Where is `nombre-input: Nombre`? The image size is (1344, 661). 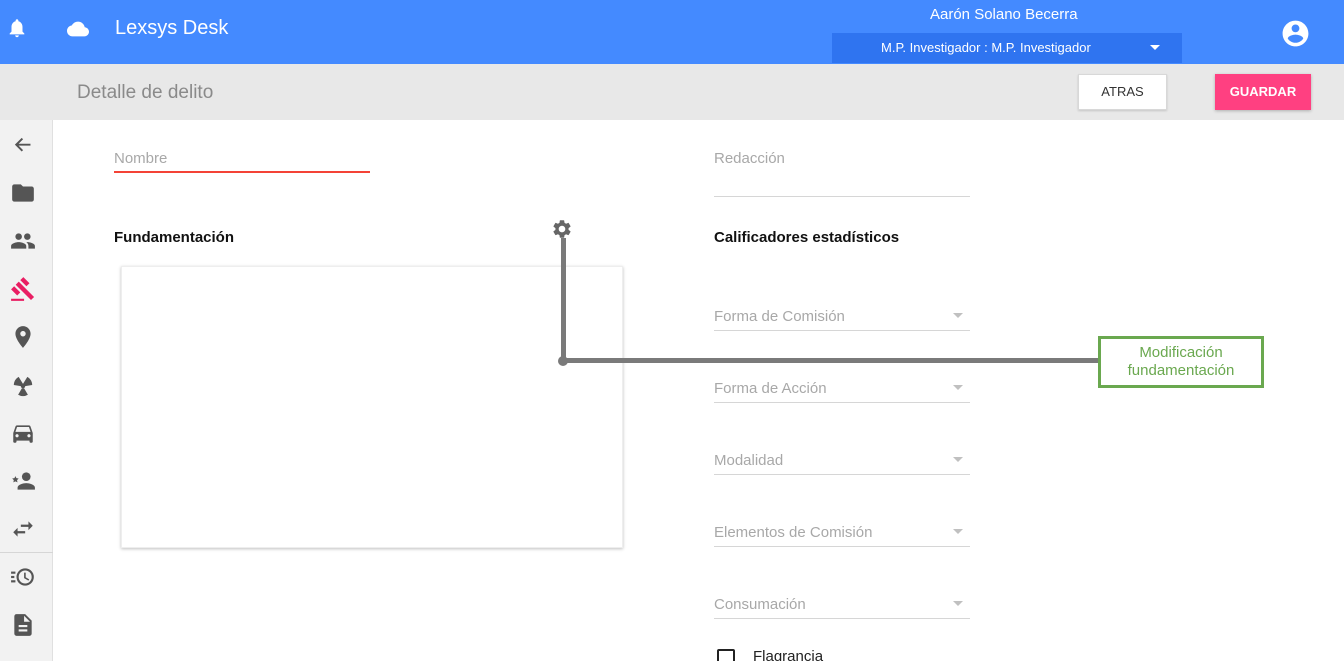
nombre-input: Nombre is located at coordinates (140, 158).